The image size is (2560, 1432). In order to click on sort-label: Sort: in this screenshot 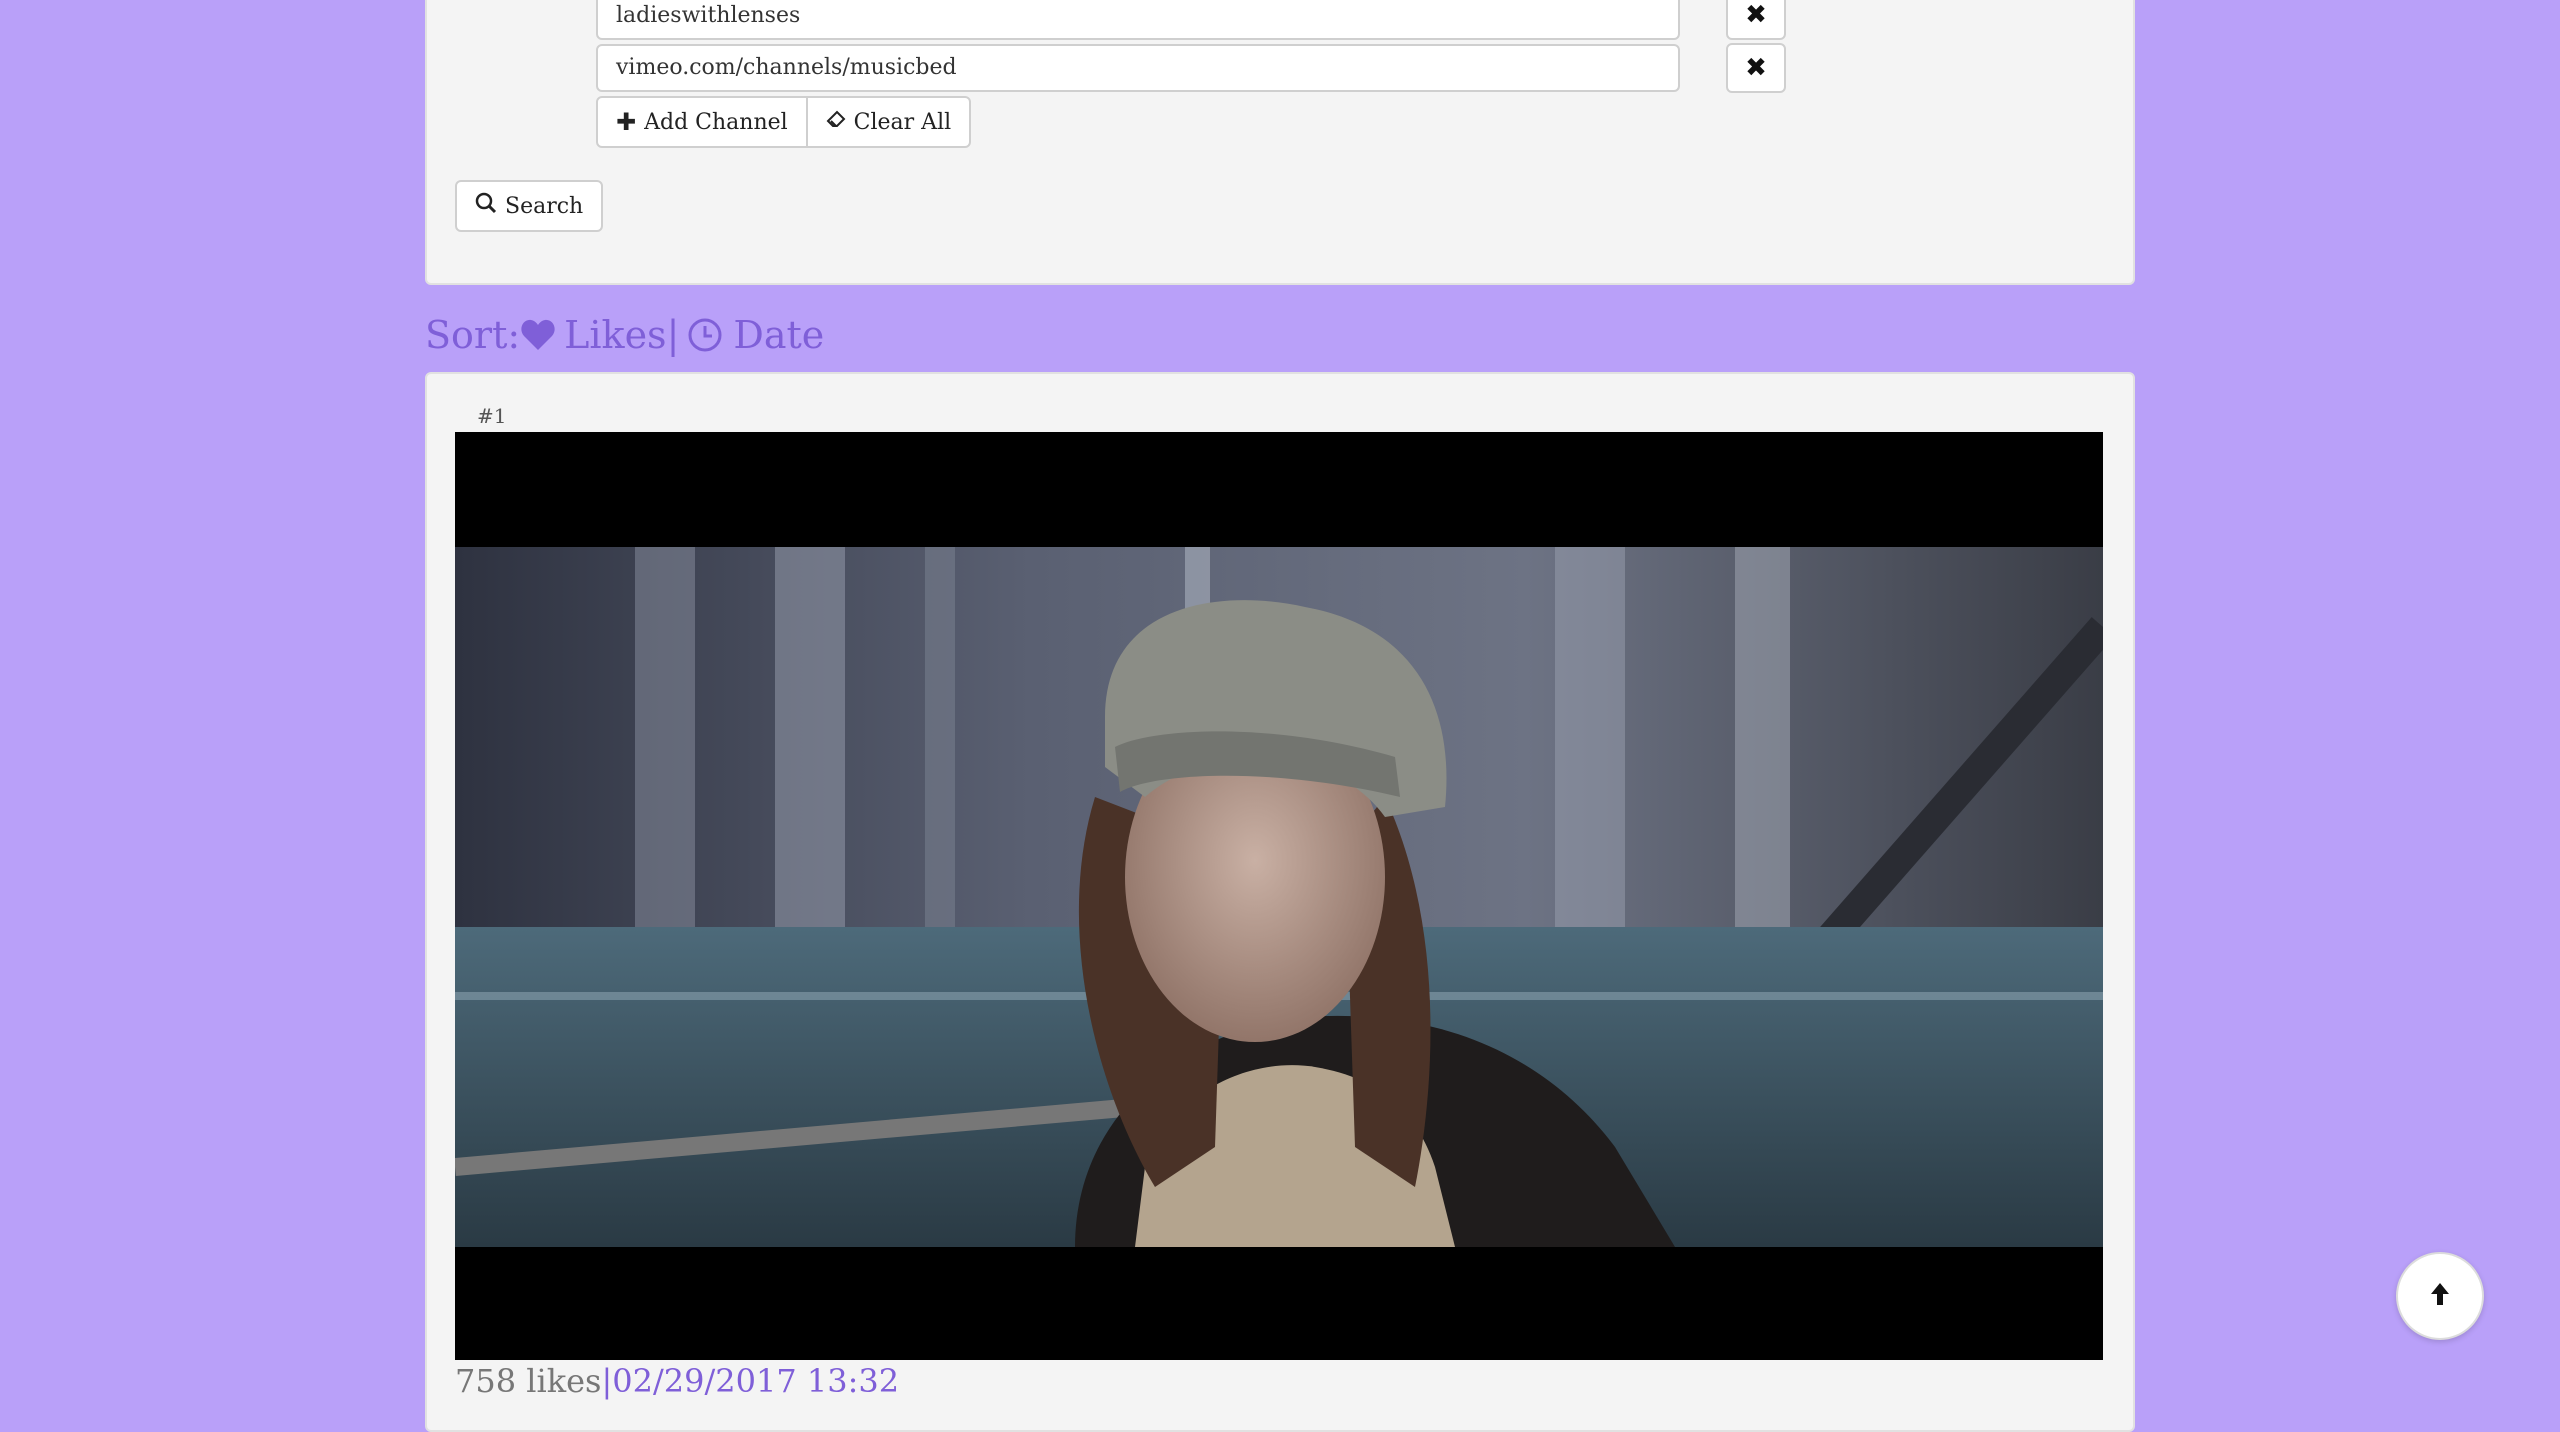, I will do `click(473, 335)`.